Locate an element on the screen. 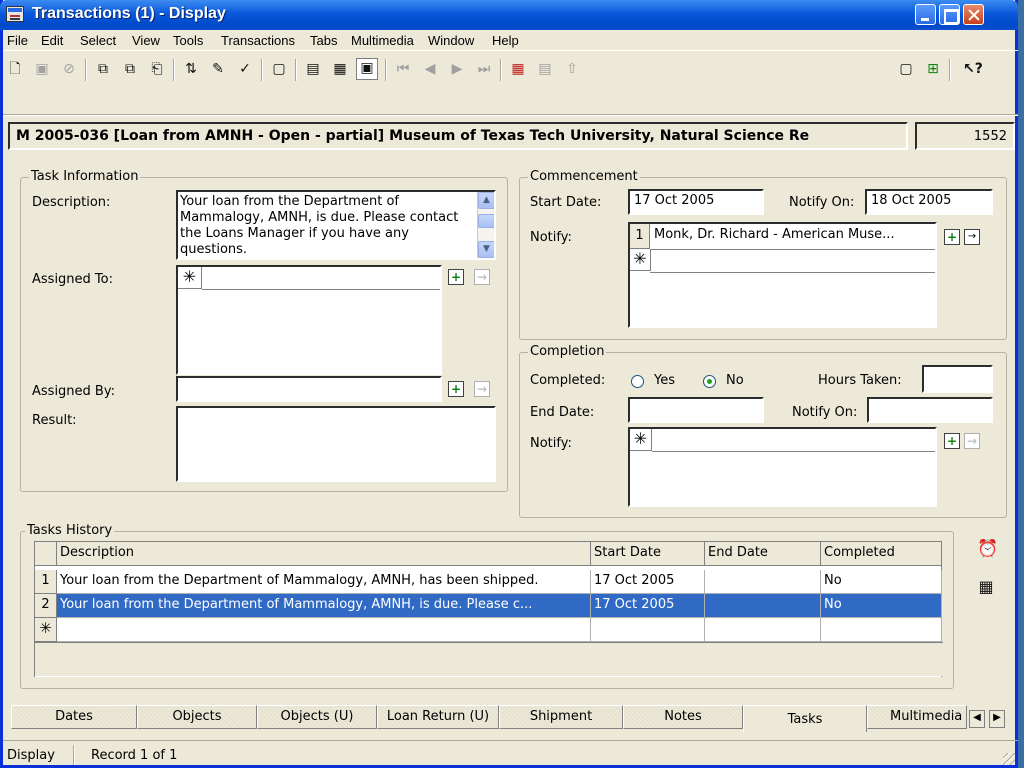 This screenshot has width=1024, height=768. menu-file: File is located at coordinates (17, 40).